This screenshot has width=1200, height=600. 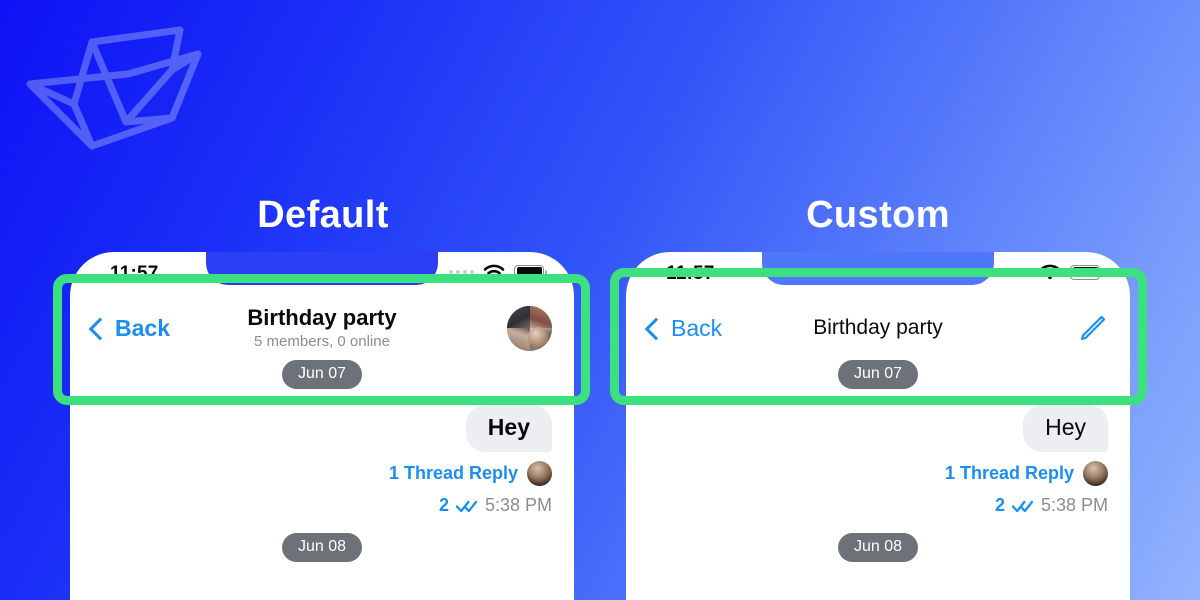 I want to click on group-avatar, so click(x=529, y=328).